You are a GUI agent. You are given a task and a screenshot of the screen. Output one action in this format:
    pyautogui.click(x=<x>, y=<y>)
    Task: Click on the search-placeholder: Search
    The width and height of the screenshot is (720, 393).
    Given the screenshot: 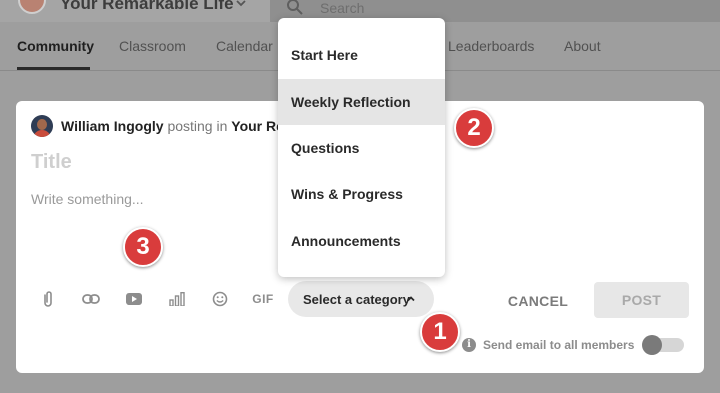 What is the action you would take?
    pyautogui.click(x=342, y=8)
    